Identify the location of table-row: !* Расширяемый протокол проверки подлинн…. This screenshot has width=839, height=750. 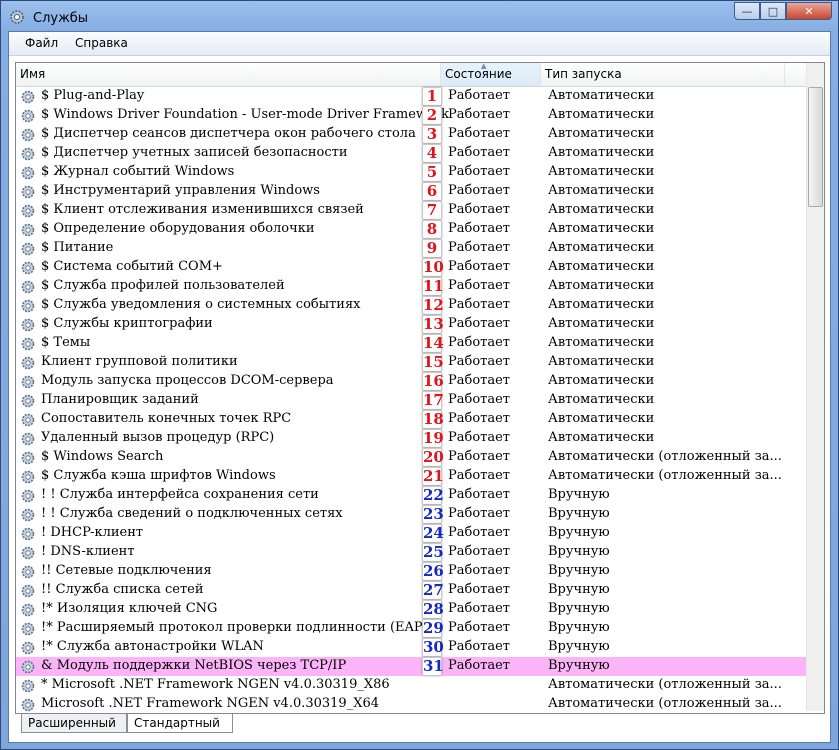
(411, 628).